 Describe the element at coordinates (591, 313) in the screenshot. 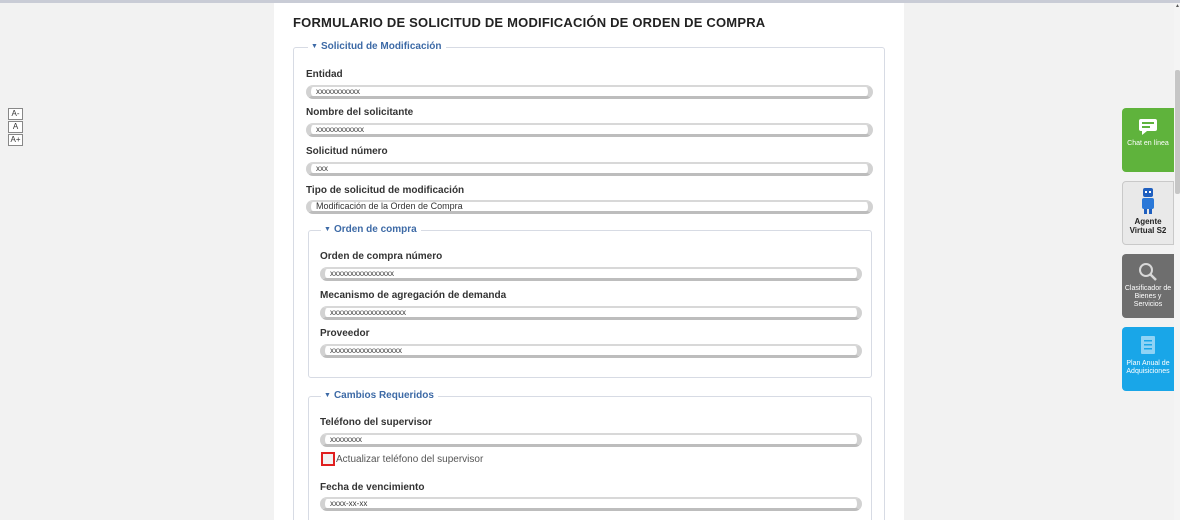

I see `mecanismo-field: xxxxxxxxxxxxxxxxxxx` at that location.